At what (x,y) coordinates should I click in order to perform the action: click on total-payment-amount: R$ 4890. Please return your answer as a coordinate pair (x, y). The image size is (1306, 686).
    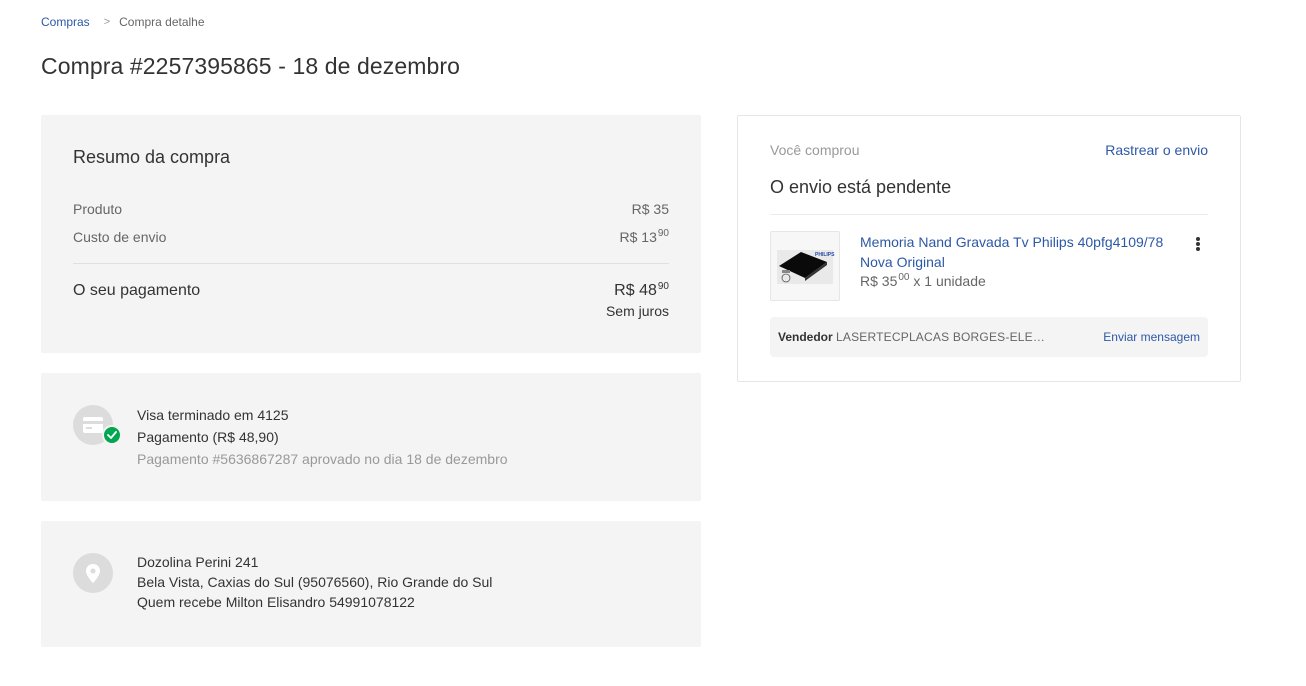
    Looking at the image, I should click on (641, 290).